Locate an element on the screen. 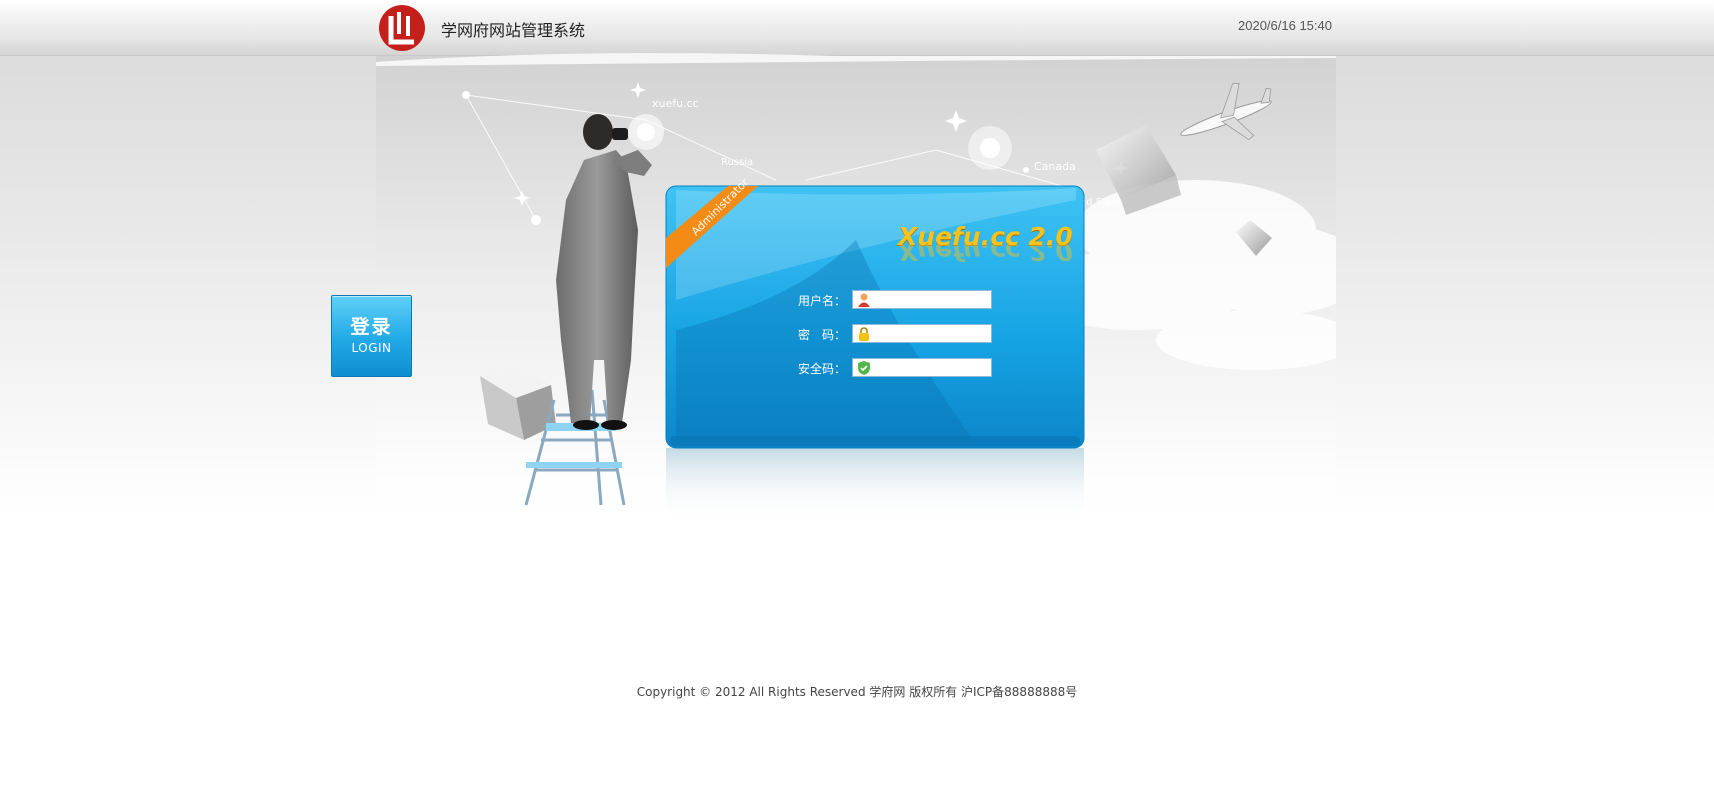 This screenshot has width=1714, height=807. user-icon is located at coordinates (864, 300).